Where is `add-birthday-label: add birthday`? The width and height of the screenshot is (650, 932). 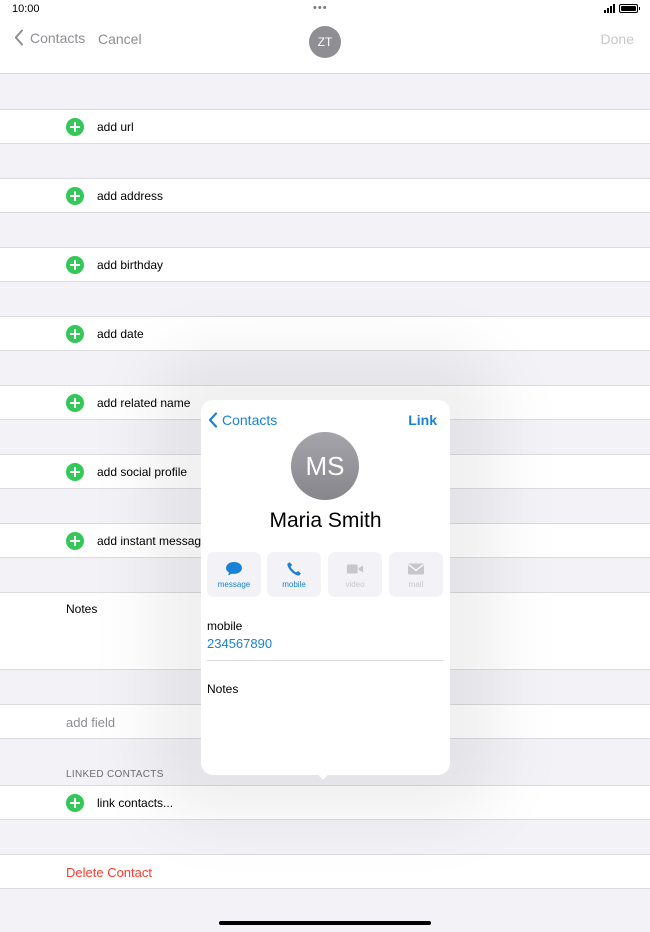 add-birthday-label: add birthday is located at coordinates (130, 265).